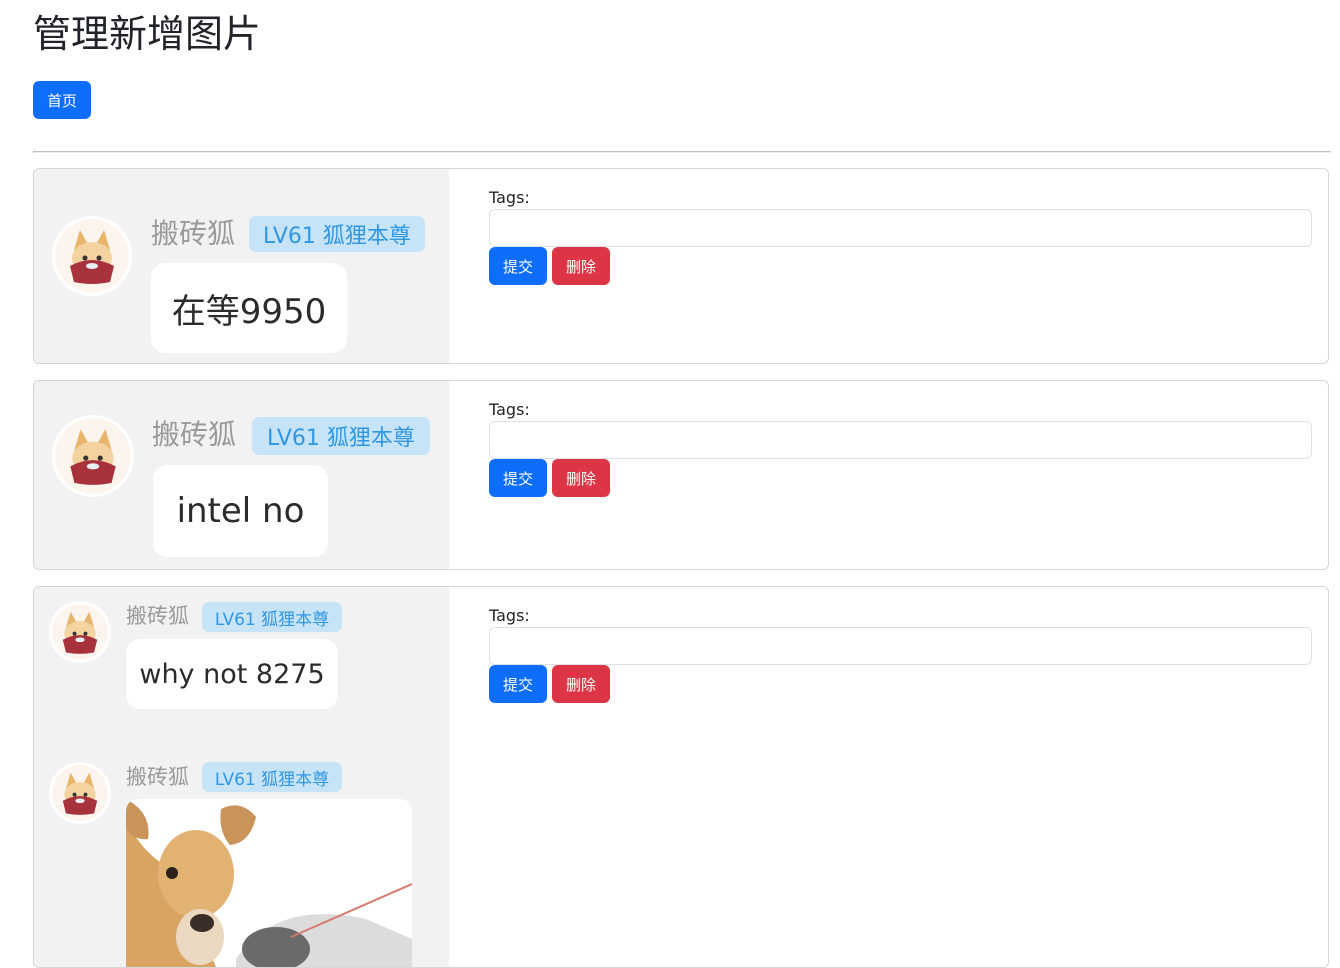 The height and width of the screenshot is (968, 1340). Describe the element at coordinates (147, 34) in the screenshot. I see `page-title: 管理新增图片` at that location.